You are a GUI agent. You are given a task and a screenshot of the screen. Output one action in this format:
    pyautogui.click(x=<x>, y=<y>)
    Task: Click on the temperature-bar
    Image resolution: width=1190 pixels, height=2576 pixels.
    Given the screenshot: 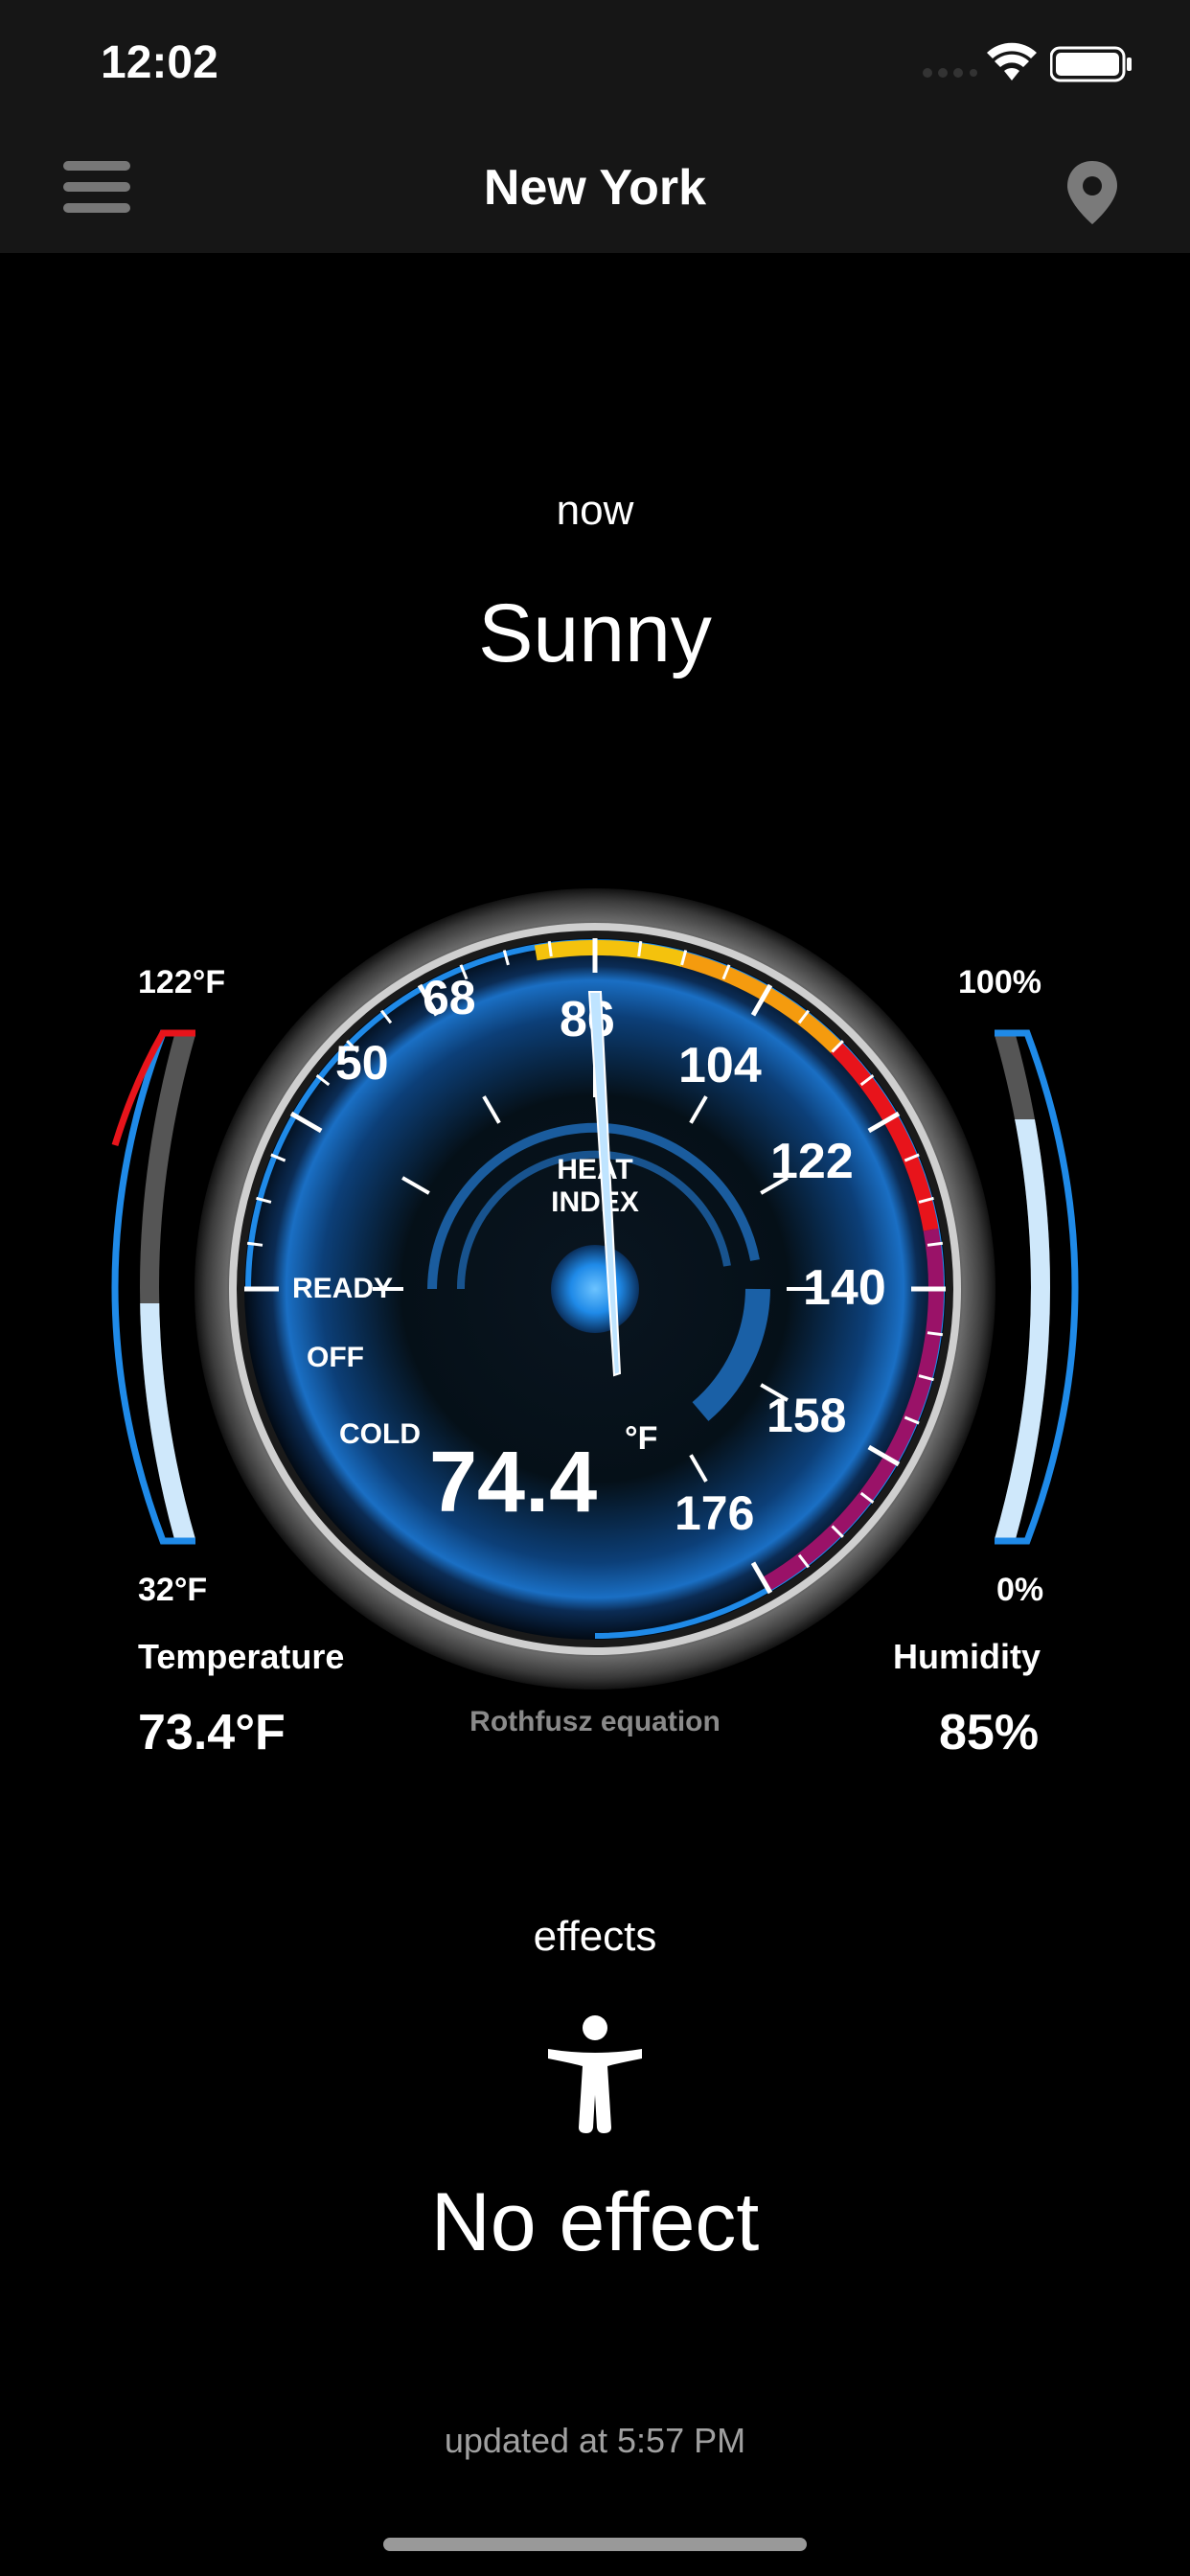 What is the action you would take?
    pyautogui.click(x=153, y=1287)
    